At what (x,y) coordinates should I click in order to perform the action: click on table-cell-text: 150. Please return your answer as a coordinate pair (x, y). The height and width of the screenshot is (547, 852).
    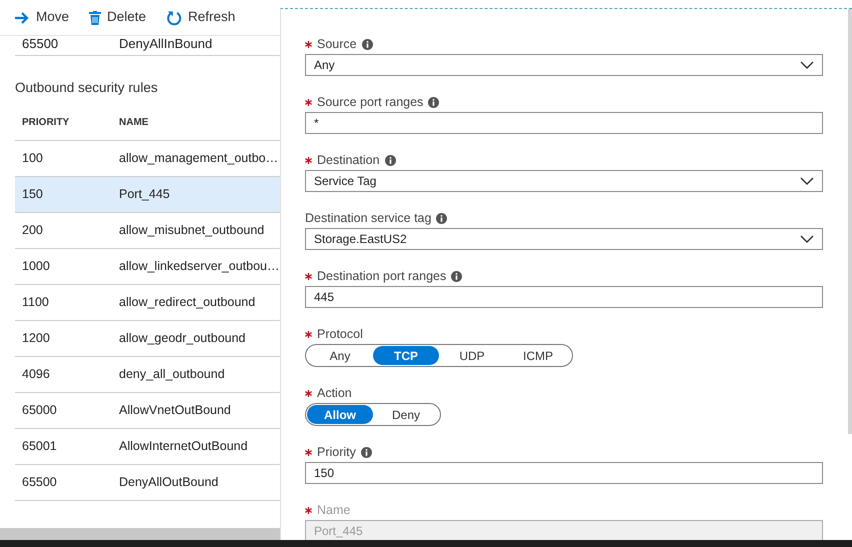
    Looking at the image, I should click on (32, 195).